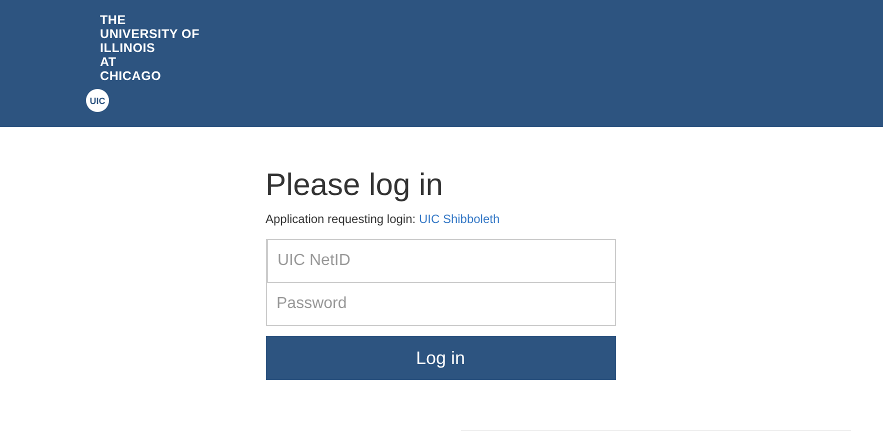  I want to click on uic-logo-badge: UIC, so click(97, 100).